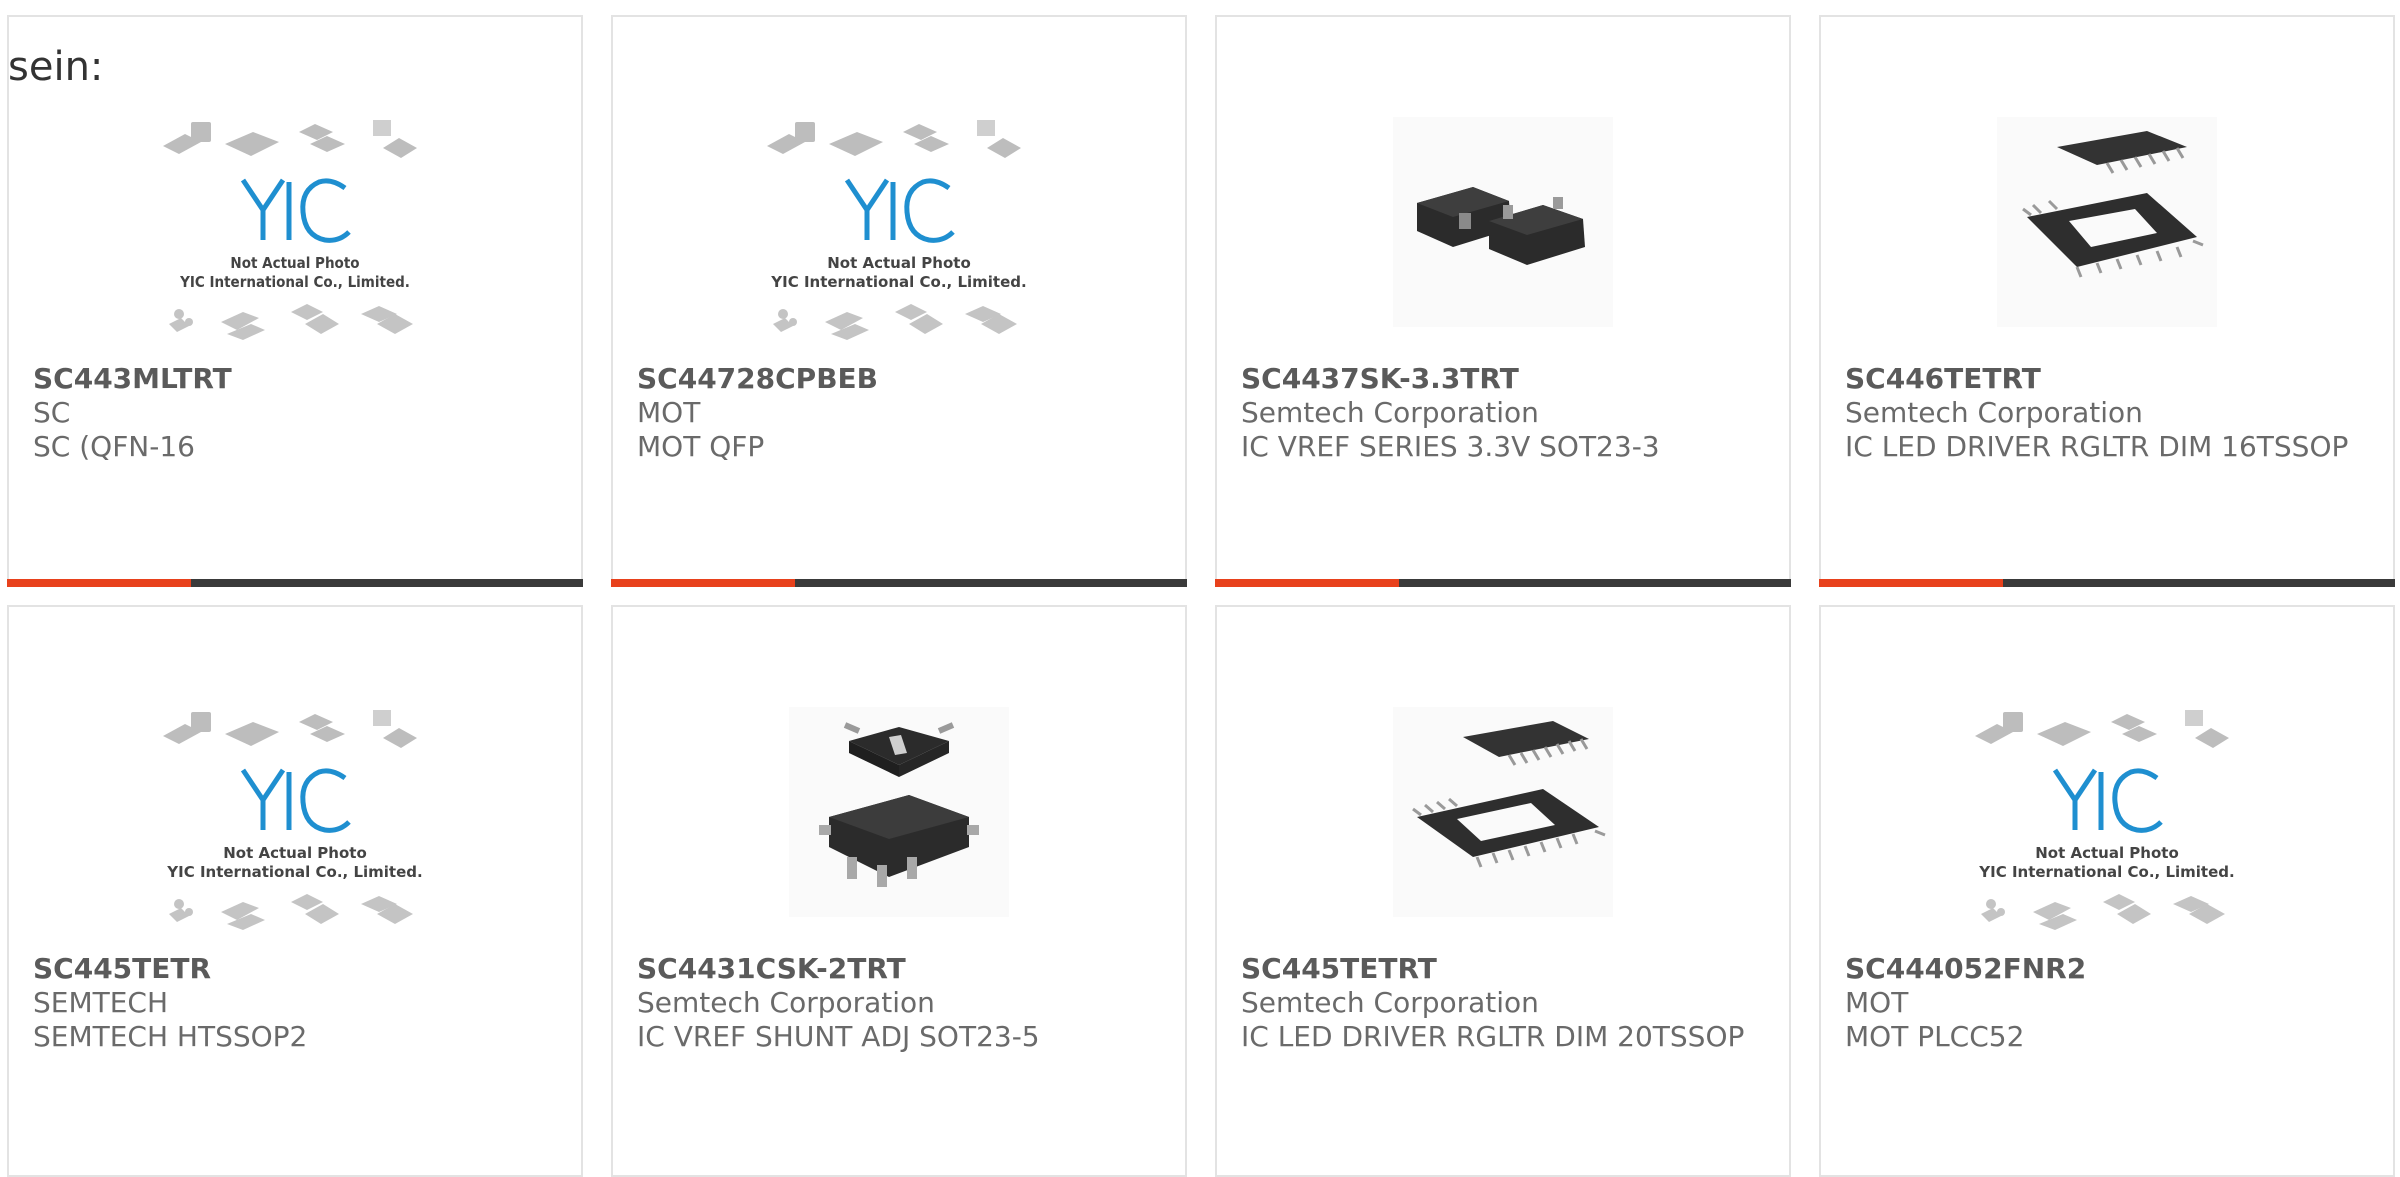 The height and width of the screenshot is (1177, 2400). Describe the element at coordinates (1450, 446) in the screenshot. I see `description: IC VREF SERIES 3.3V SOT23-3` at that location.